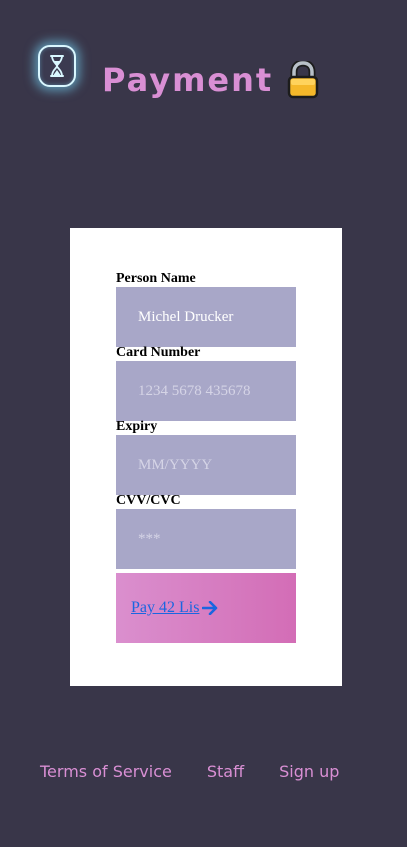 The image size is (407, 847). What do you see at coordinates (210, 608) in the screenshot?
I see `arrow-right-icon` at bounding box center [210, 608].